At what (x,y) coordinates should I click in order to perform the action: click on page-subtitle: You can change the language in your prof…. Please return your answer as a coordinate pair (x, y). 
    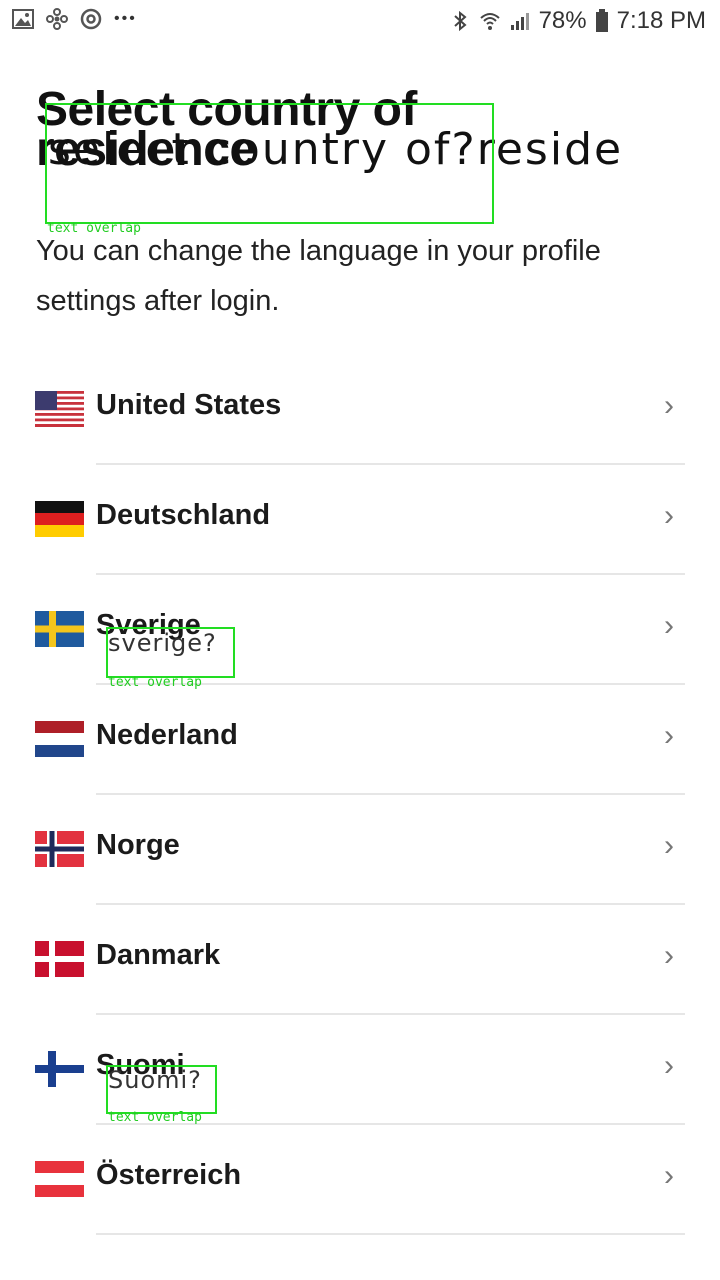
    Looking at the image, I should click on (318, 276).